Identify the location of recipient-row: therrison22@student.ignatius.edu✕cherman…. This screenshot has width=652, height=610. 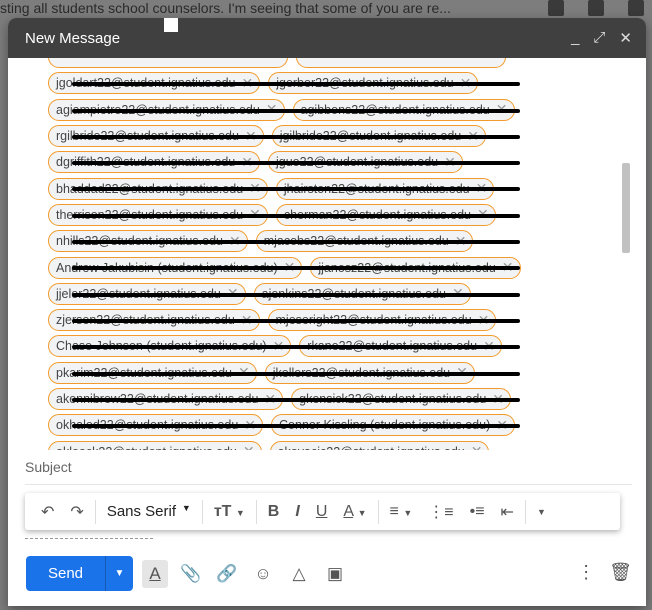
(284, 215).